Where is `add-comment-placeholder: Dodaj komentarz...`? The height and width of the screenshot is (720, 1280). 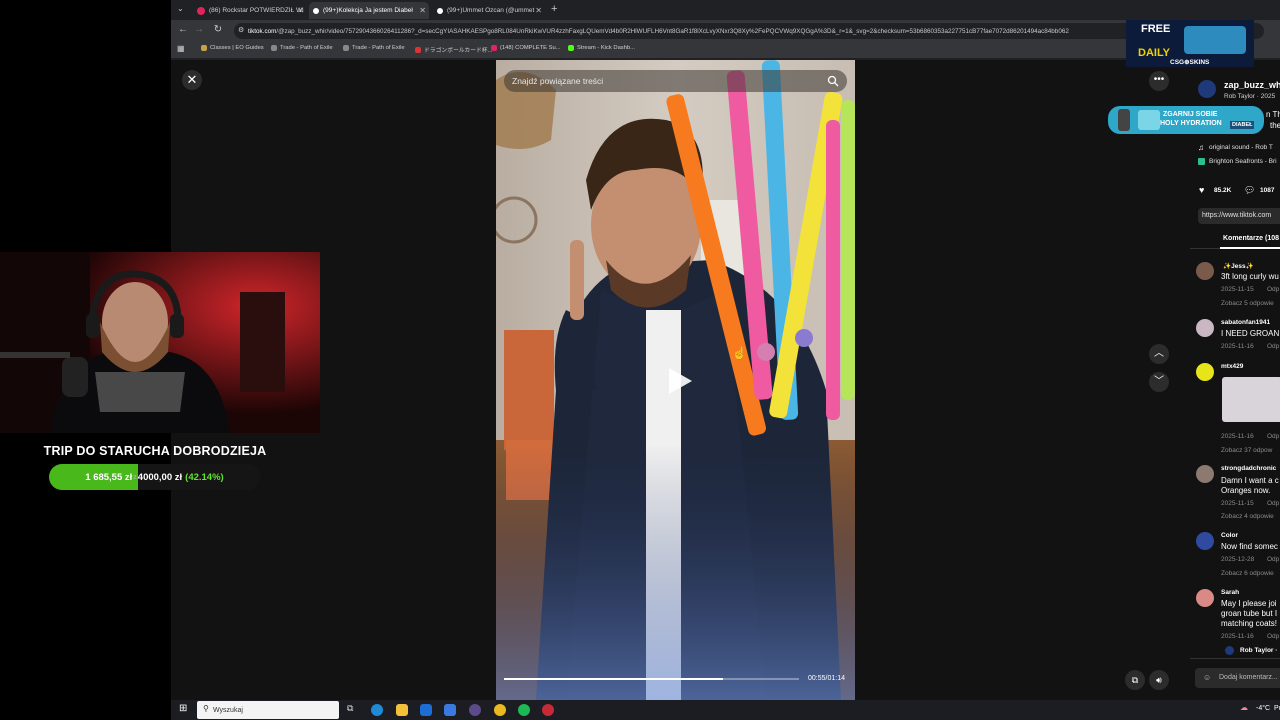 add-comment-placeholder: Dodaj komentarz... is located at coordinates (1248, 677).